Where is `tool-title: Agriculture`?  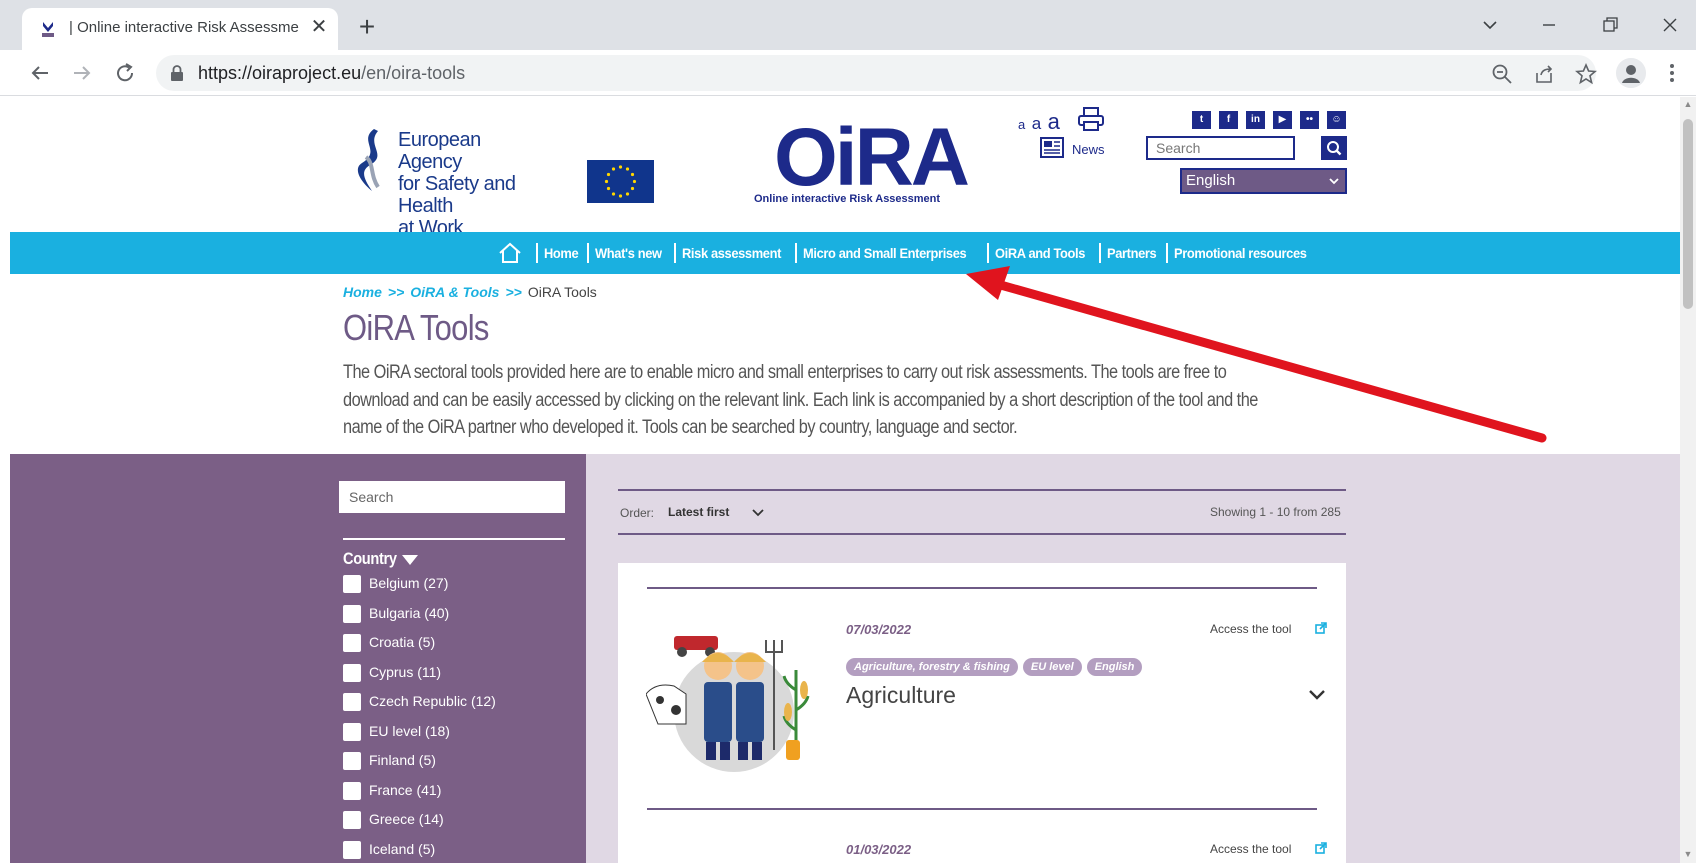 tool-title: Agriculture is located at coordinates (901, 695).